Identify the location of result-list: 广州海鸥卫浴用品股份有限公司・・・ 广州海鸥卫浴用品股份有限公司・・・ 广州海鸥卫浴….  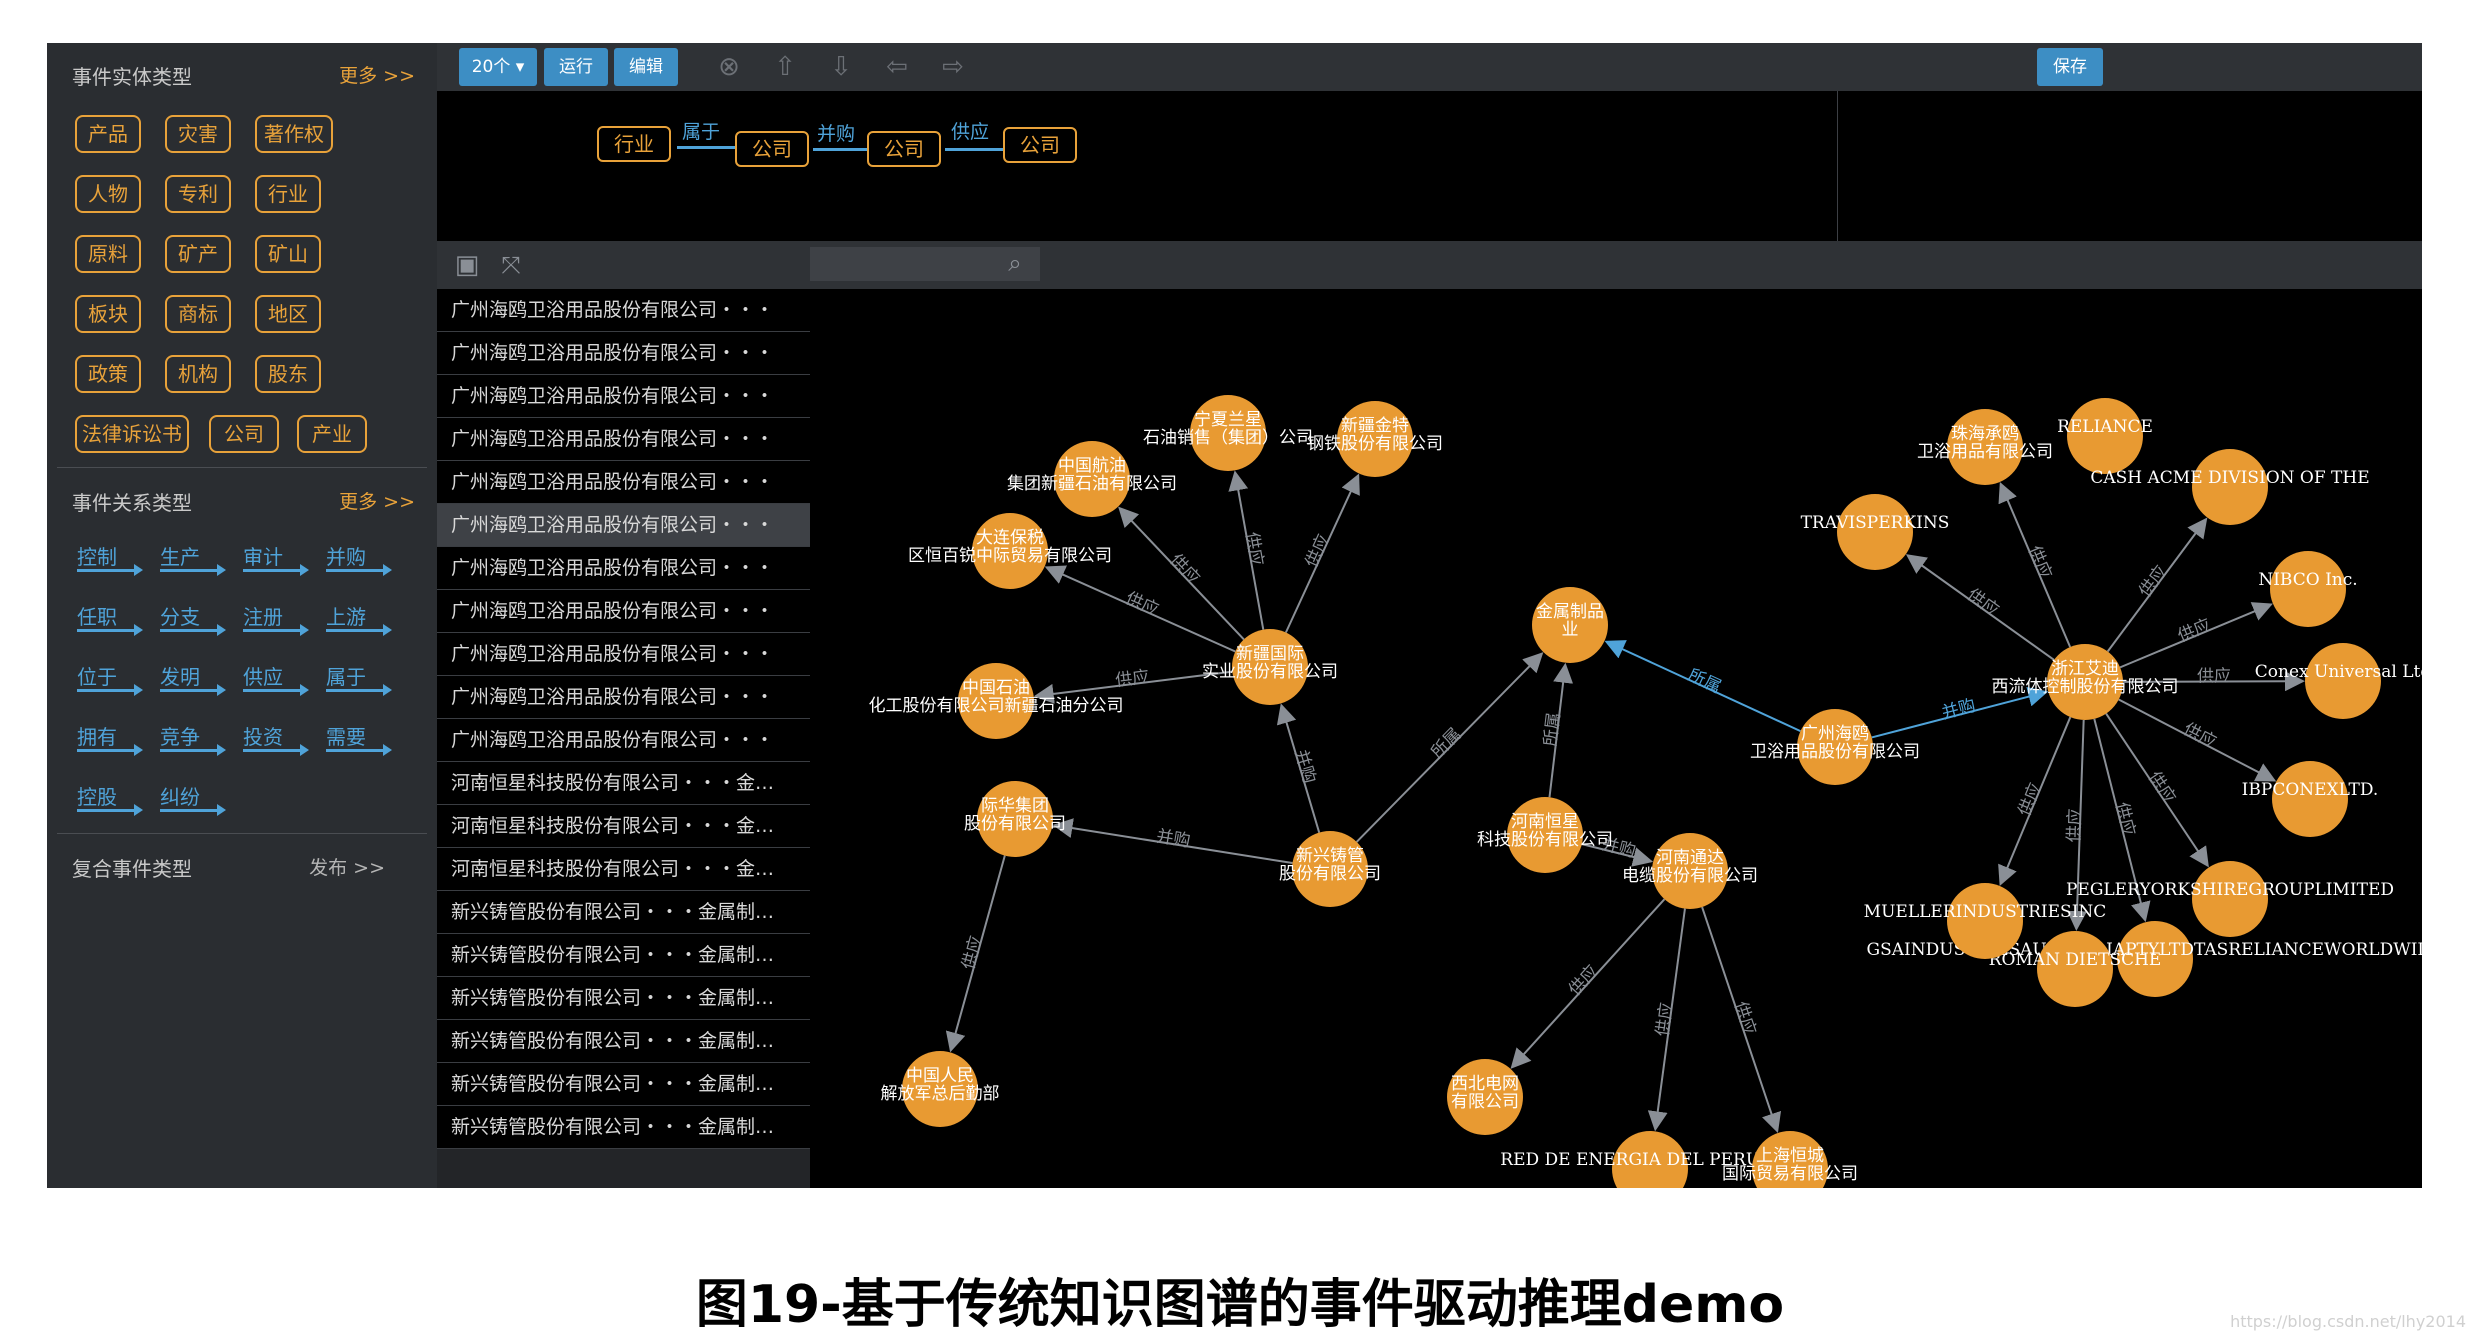
(623, 738).